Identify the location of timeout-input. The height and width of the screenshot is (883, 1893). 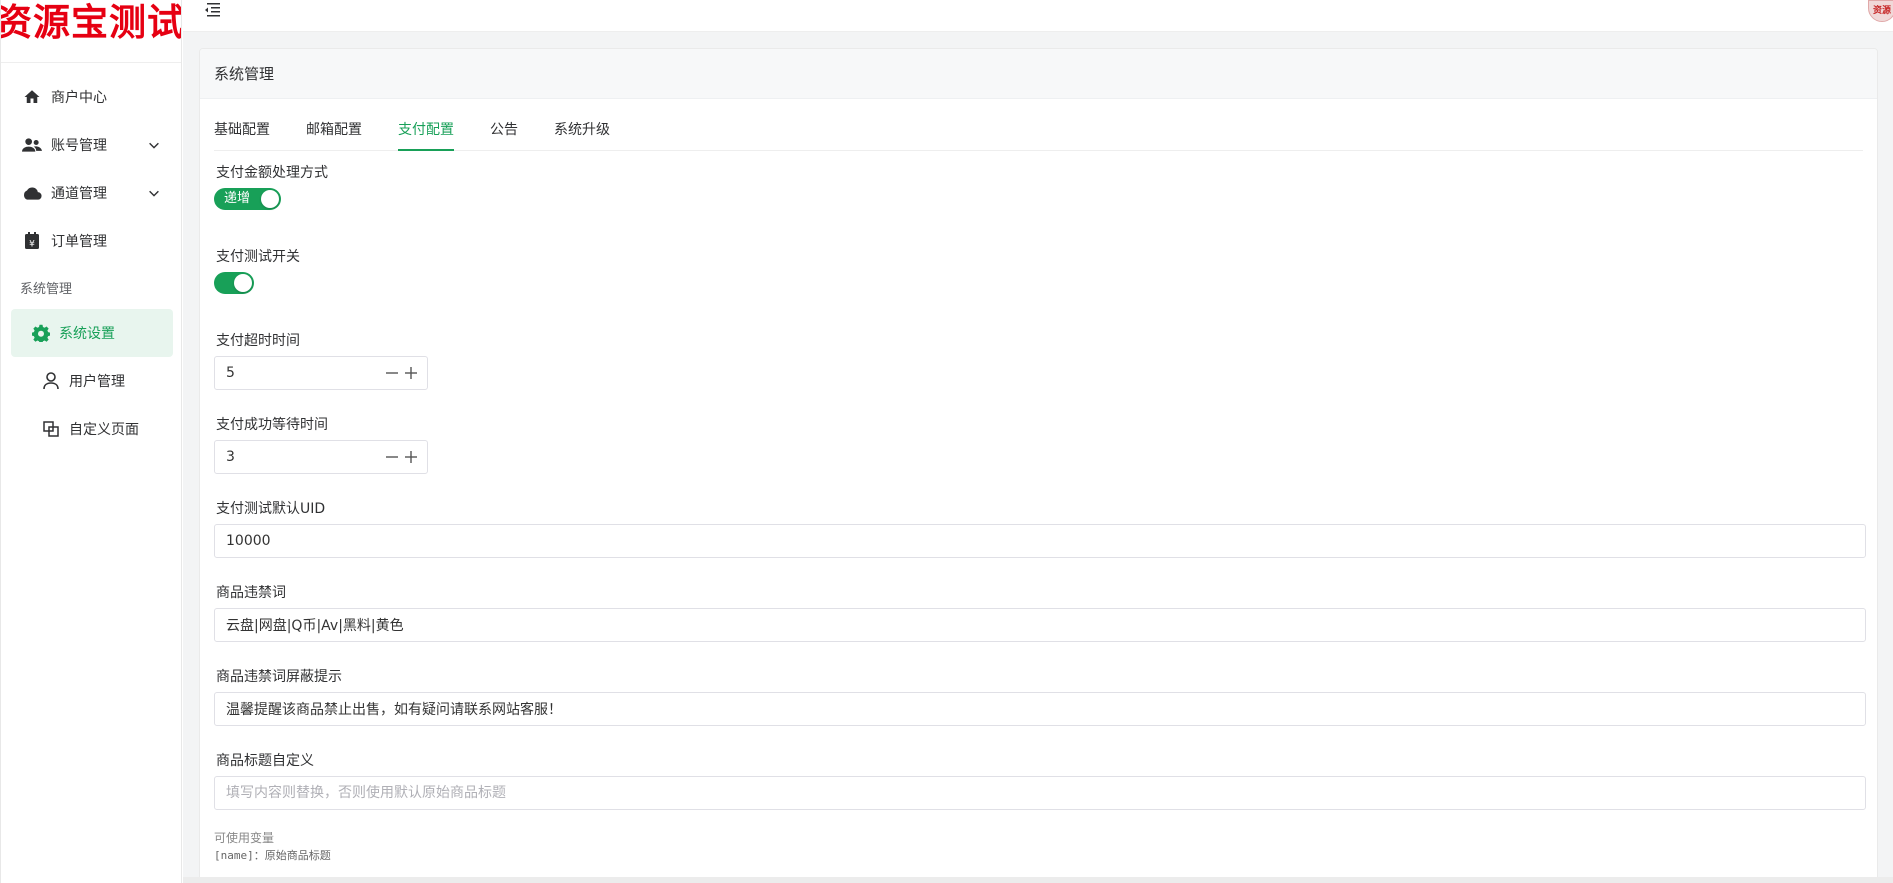
(290, 373).